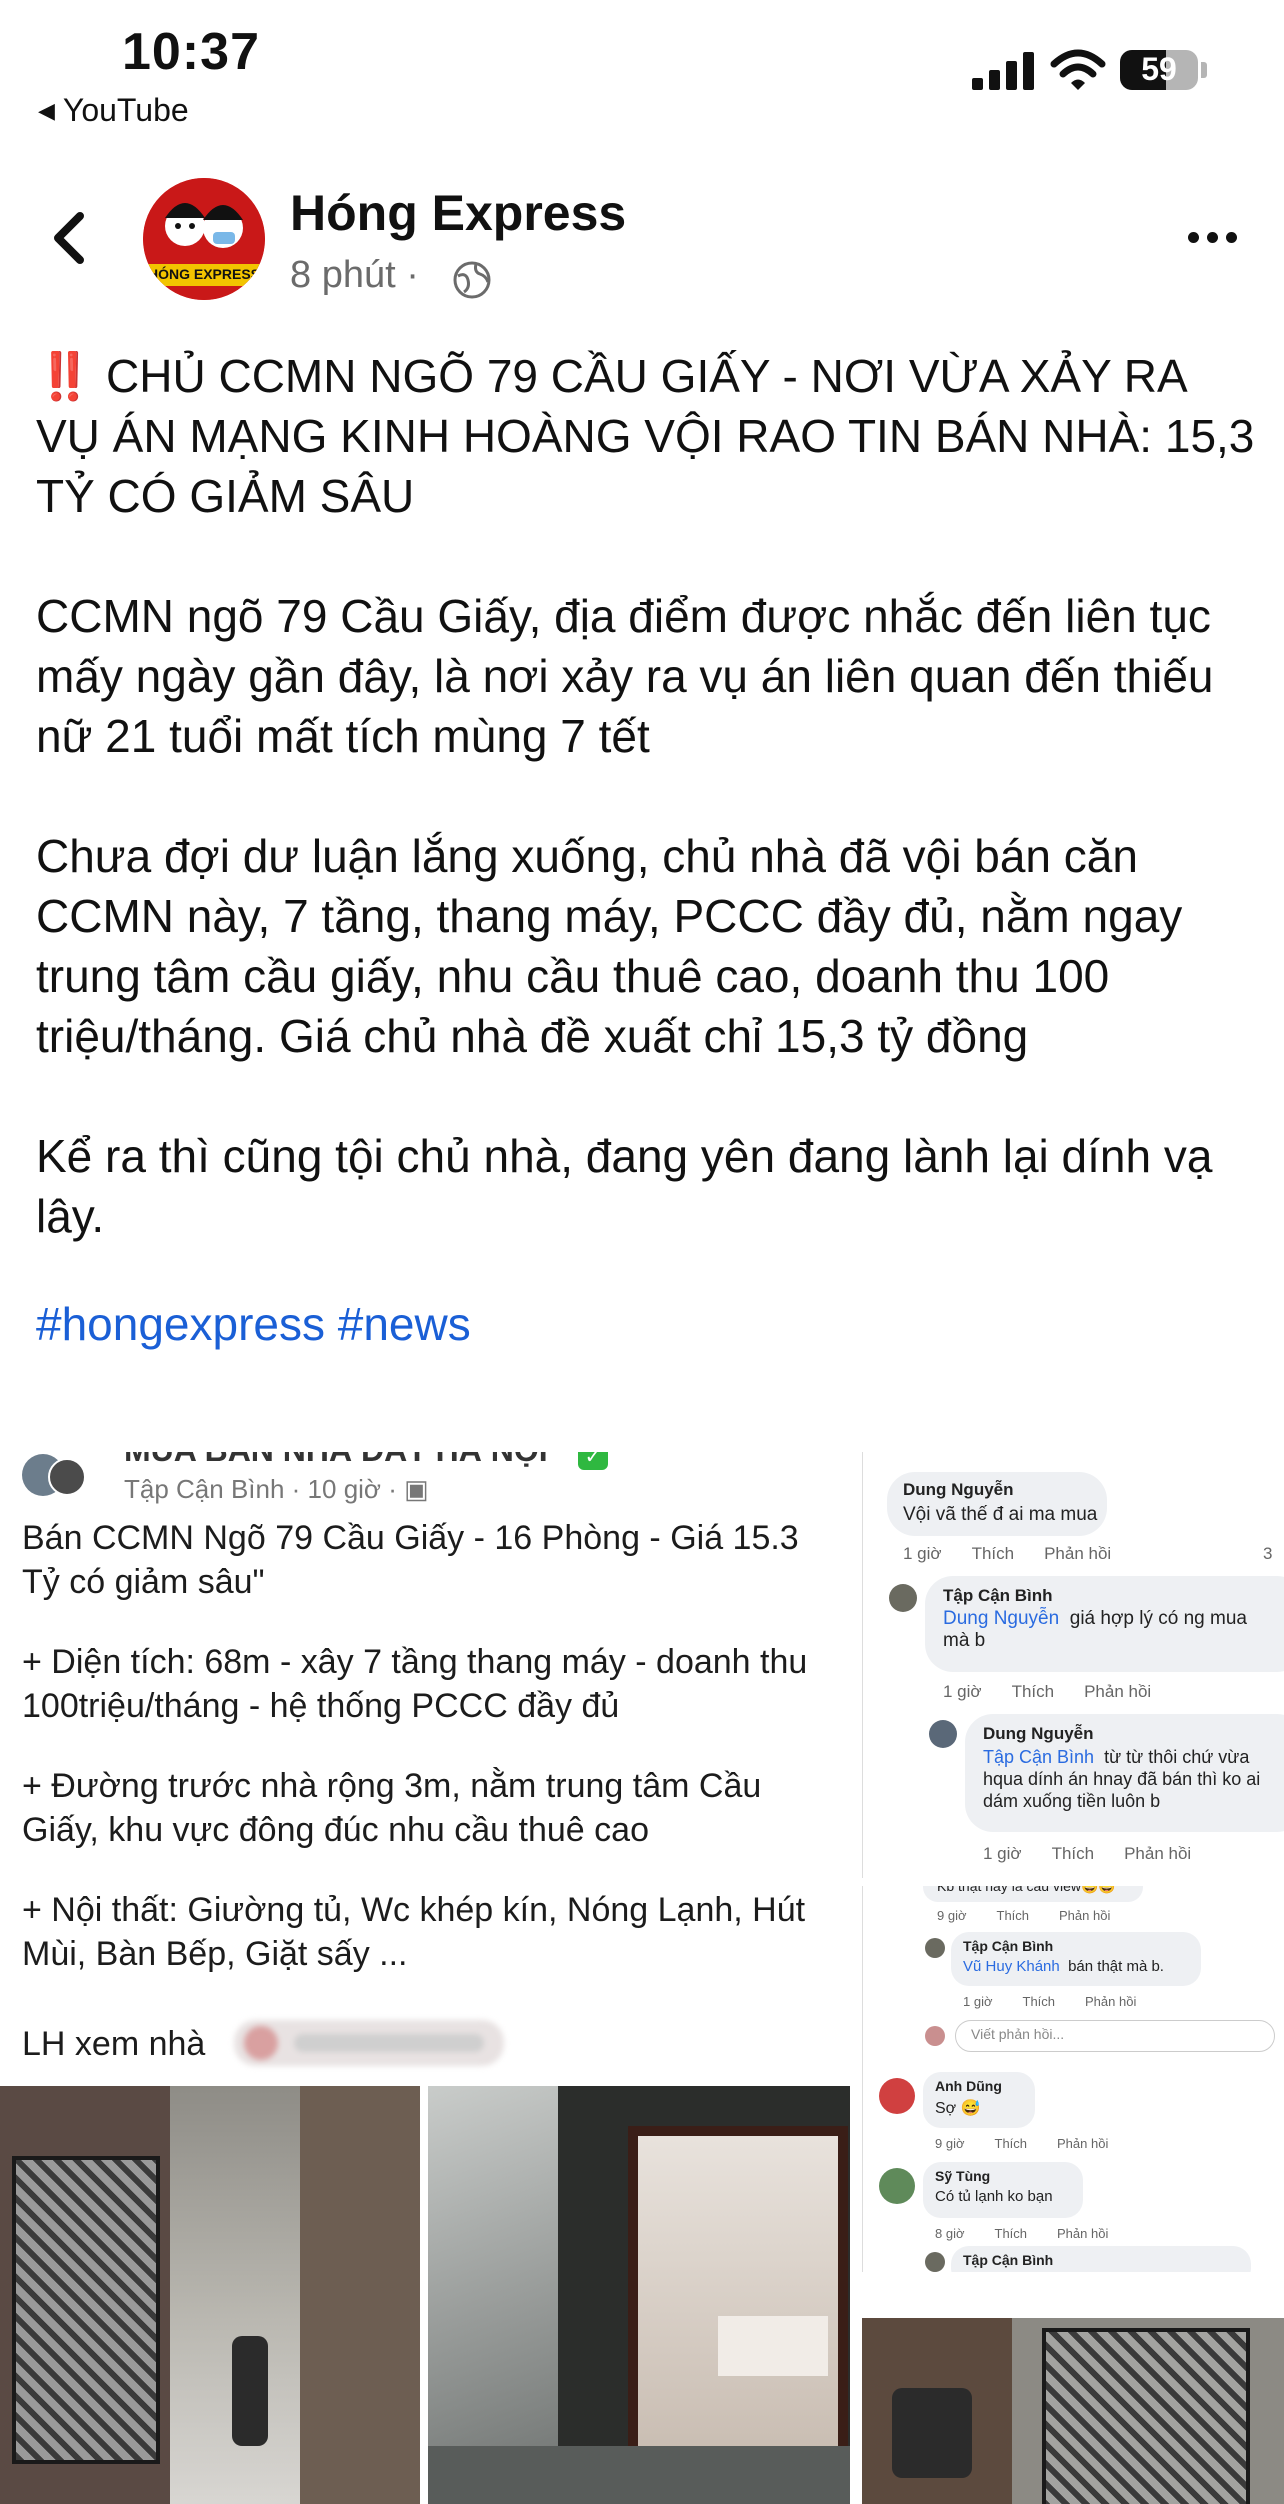 This screenshot has height=2504, width=1284. I want to click on listing-author-name: Tập Cận Bình, so click(204, 1489).